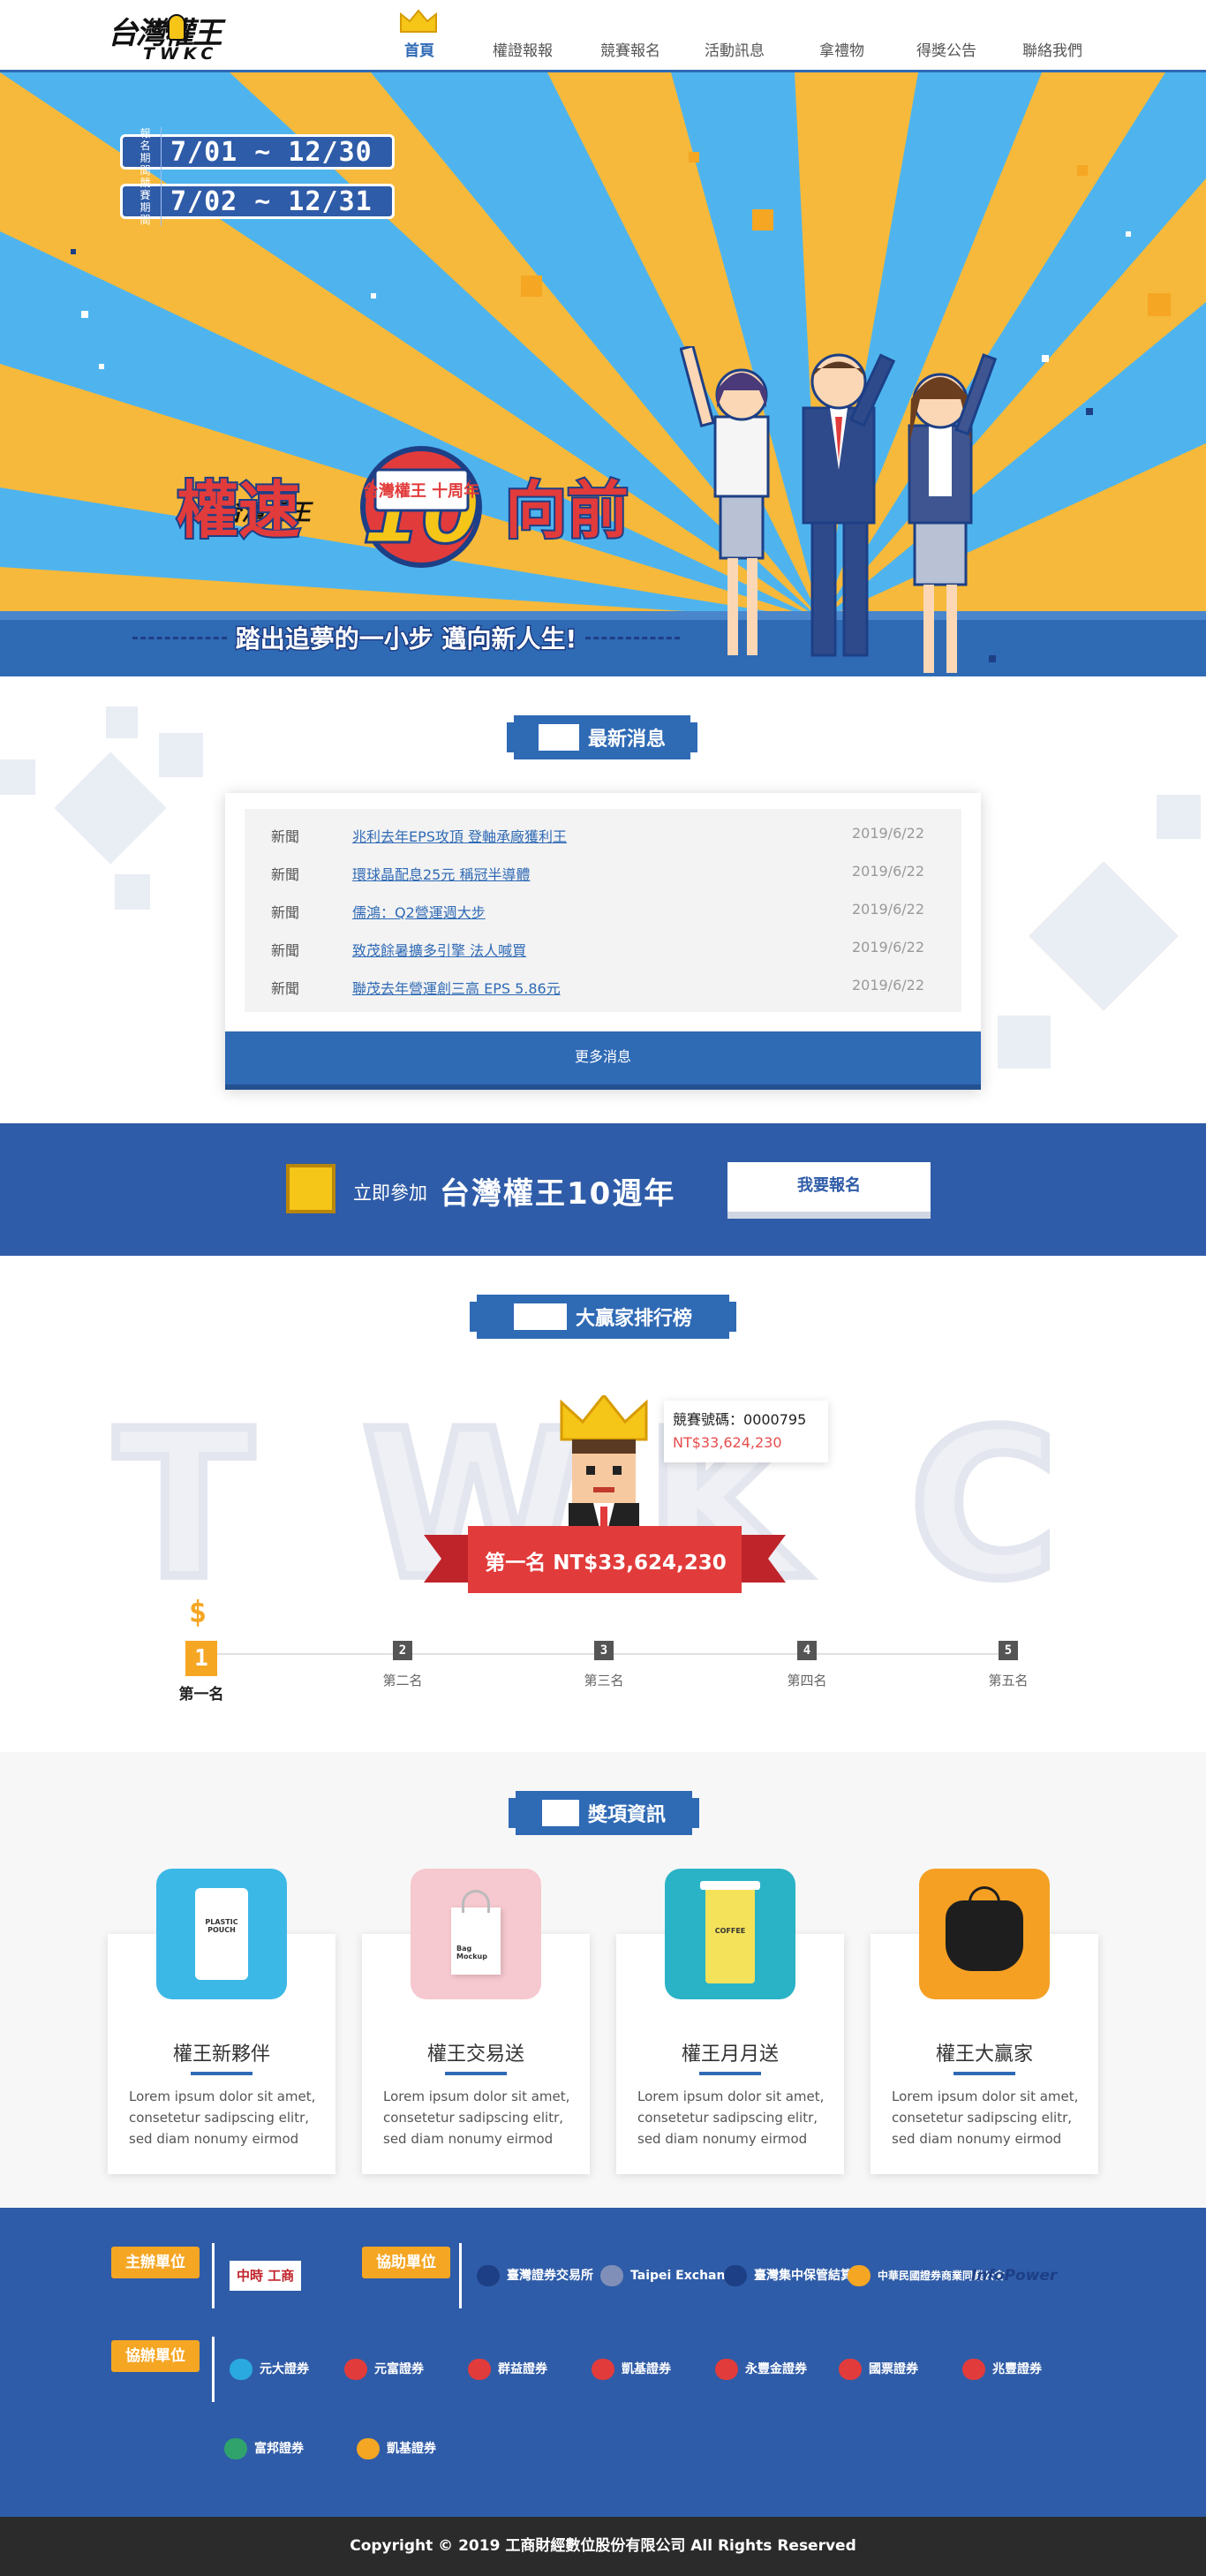 Image resolution: width=1206 pixels, height=2576 pixels. What do you see at coordinates (184, 1506) in the screenshot?
I see `bg-letter: T` at bounding box center [184, 1506].